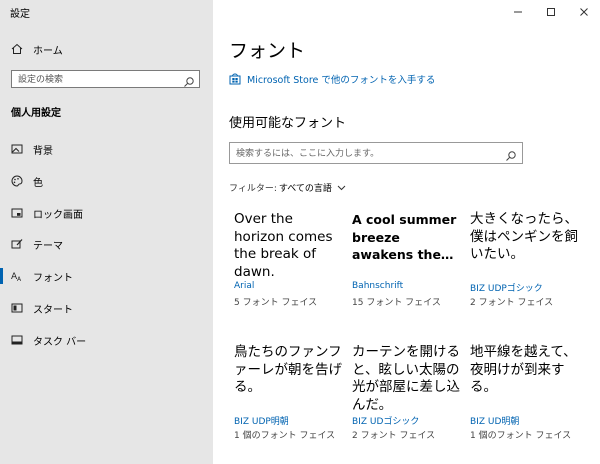 The image size is (600, 464). I want to click on maximize-icon, so click(550, 12).